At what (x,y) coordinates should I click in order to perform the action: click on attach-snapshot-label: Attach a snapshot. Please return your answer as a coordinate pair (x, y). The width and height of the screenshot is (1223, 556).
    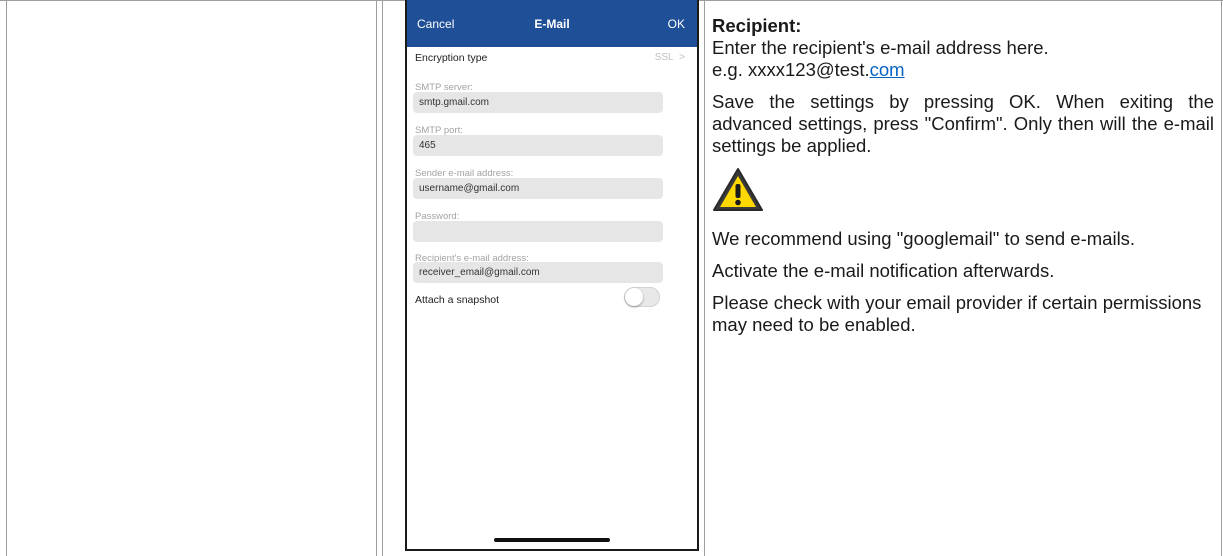
    Looking at the image, I should click on (457, 300).